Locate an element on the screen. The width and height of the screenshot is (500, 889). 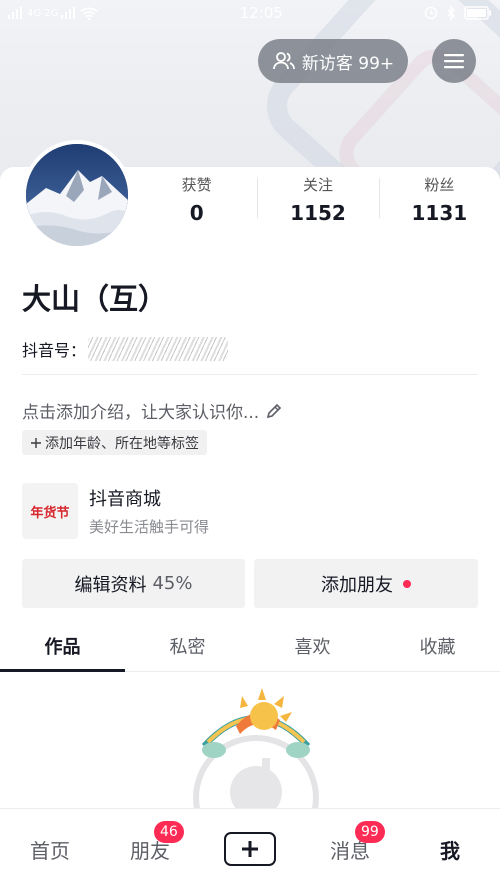
content-tabs: 作品 私密 喜欢 收藏 is located at coordinates (250, 646).